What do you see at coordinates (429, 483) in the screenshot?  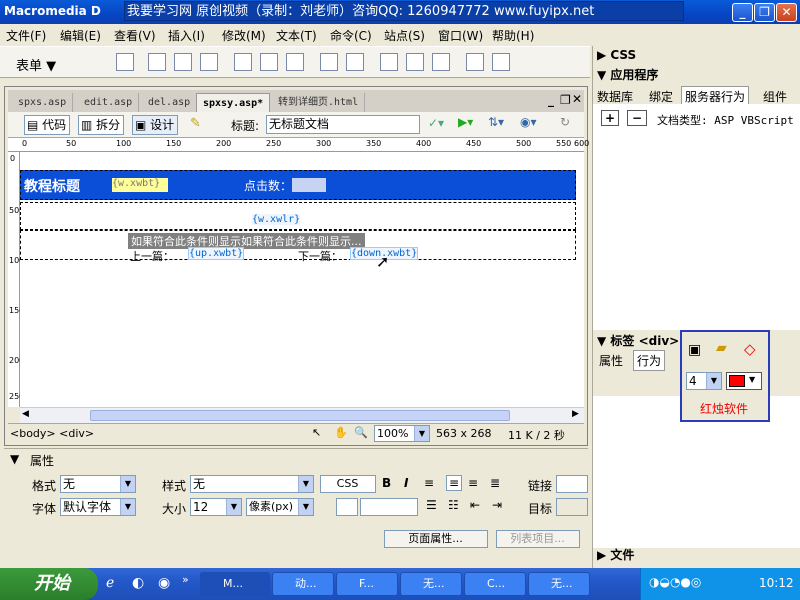 I see `align-left-icon: ≡` at bounding box center [429, 483].